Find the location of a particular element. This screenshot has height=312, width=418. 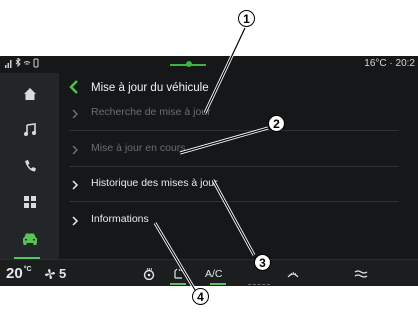

menu-item-label: Informations is located at coordinates (120, 219).